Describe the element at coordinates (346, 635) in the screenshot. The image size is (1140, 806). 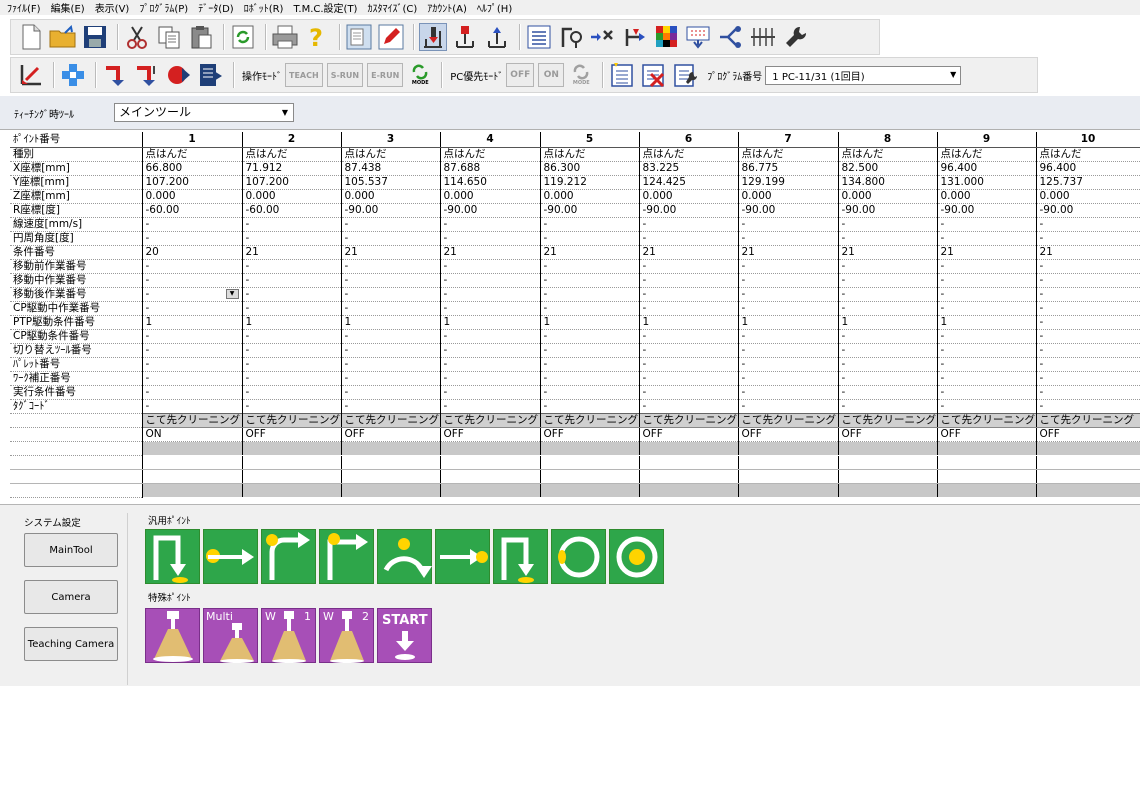
I see `special-point-w2-icon: W 2` at that location.